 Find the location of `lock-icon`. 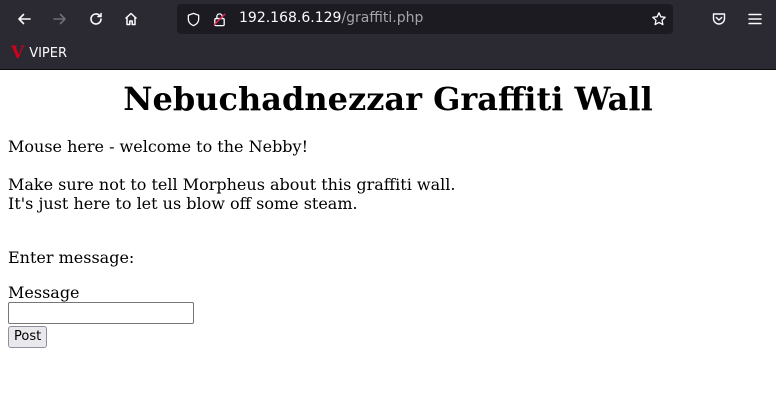

lock-icon is located at coordinates (219, 19).